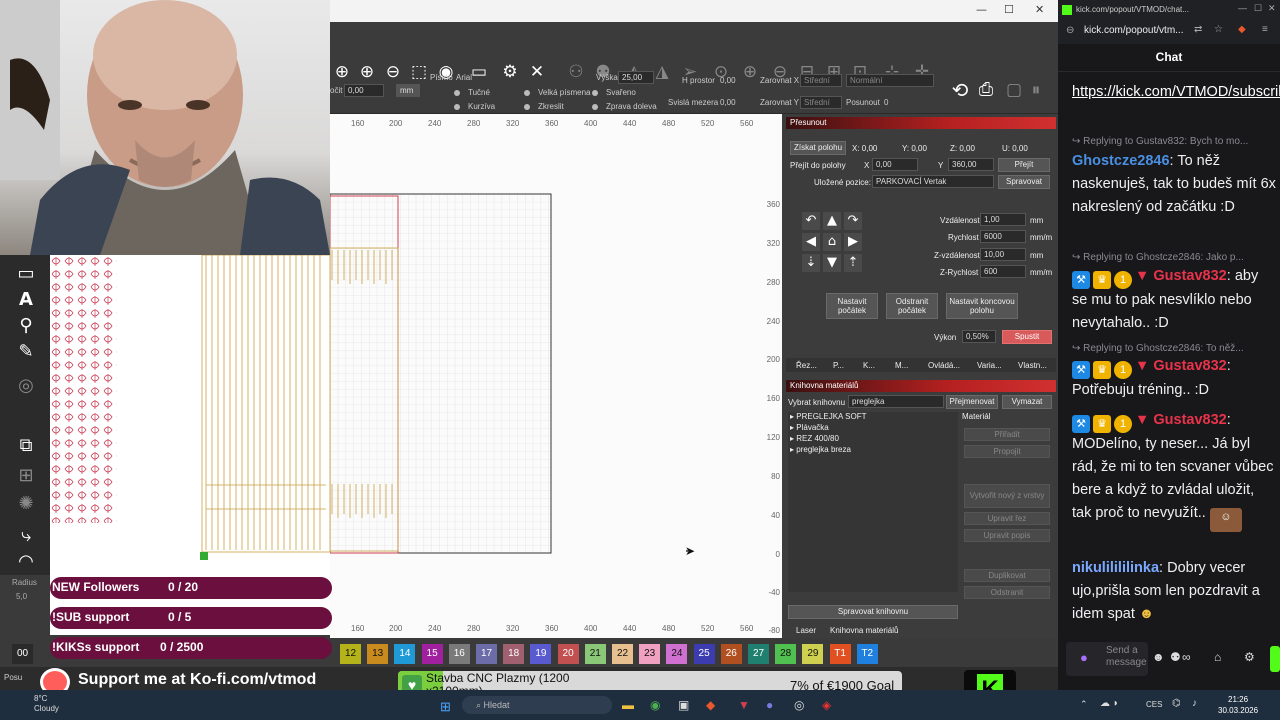 This screenshot has height=720, width=1280. Describe the element at coordinates (1258, 8) in the screenshot. I see `chat-maximize: ☐` at that location.